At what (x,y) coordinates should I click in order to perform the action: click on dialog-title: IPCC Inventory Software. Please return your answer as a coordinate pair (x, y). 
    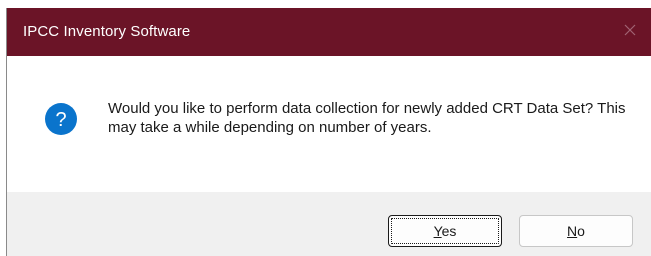
    Looking at the image, I should click on (107, 31).